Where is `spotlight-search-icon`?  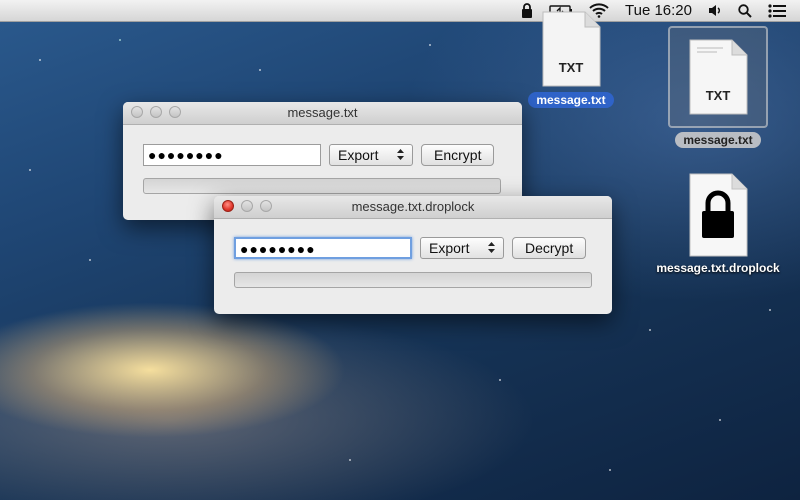 spotlight-search-icon is located at coordinates (745, 11).